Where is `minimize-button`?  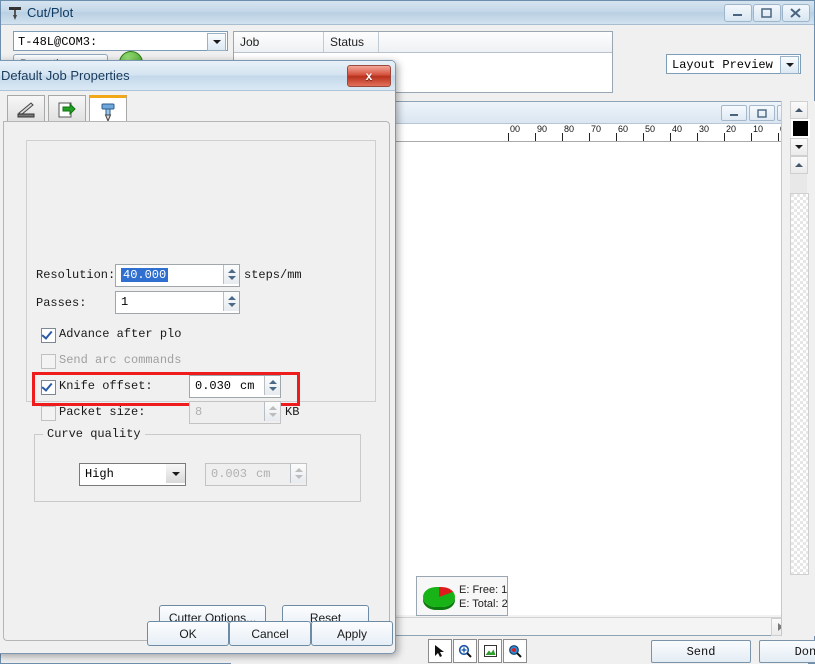 minimize-button is located at coordinates (738, 13).